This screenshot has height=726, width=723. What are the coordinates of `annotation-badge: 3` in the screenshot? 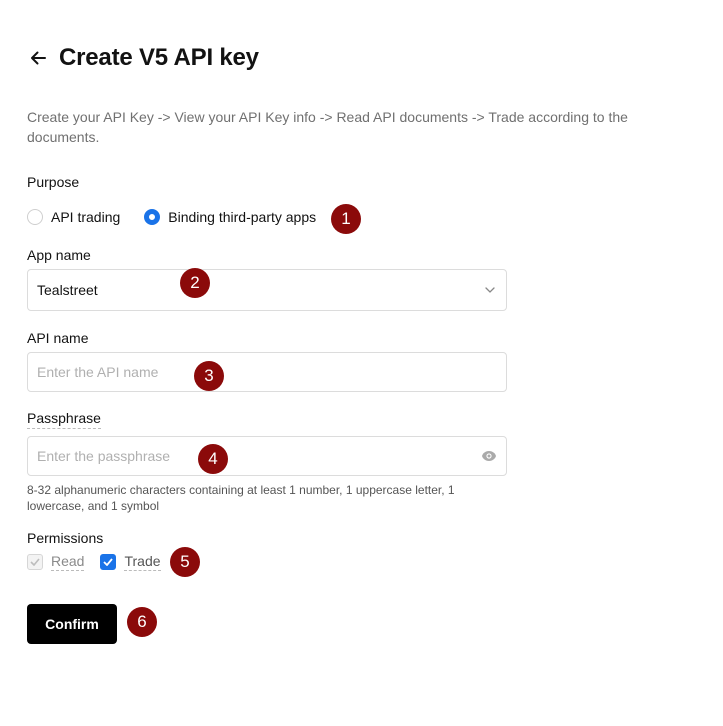 It's located at (209, 376).